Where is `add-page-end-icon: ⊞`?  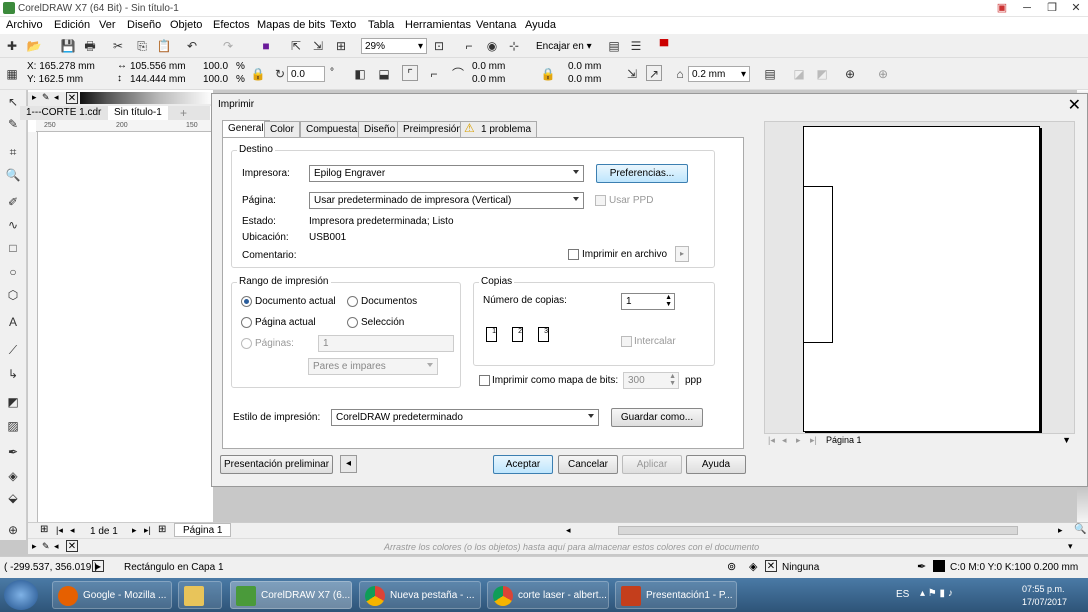
add-page-end-icon: ⊞ is located at coordinates (162, 529).